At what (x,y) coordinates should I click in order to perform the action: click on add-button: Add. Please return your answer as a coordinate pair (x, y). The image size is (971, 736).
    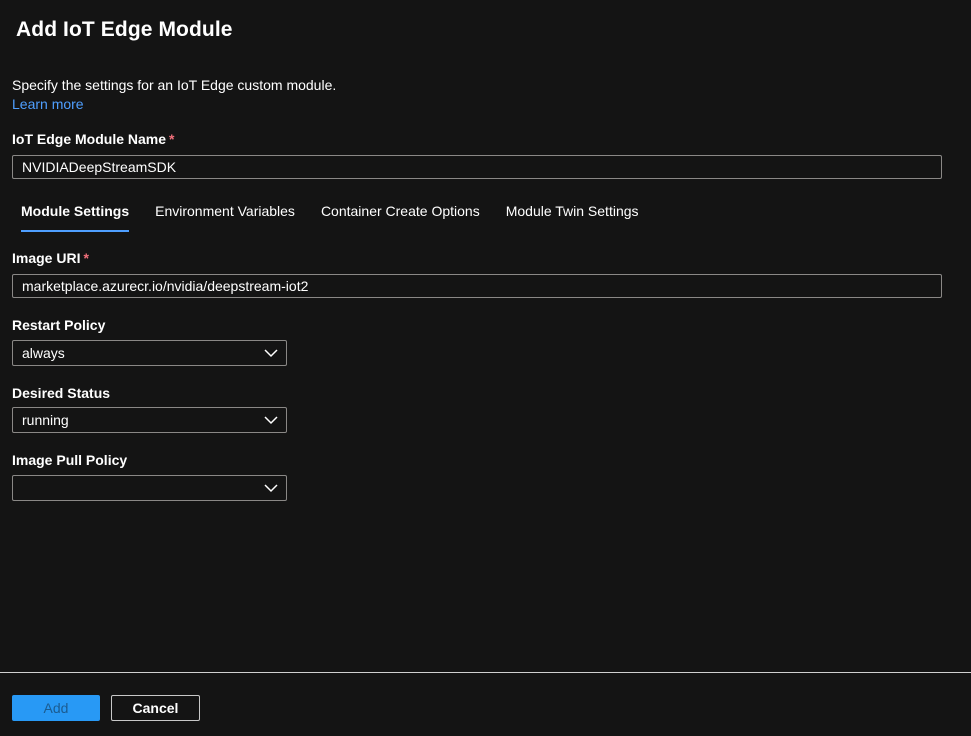
    Looking at the image, I should click on (56, 708).